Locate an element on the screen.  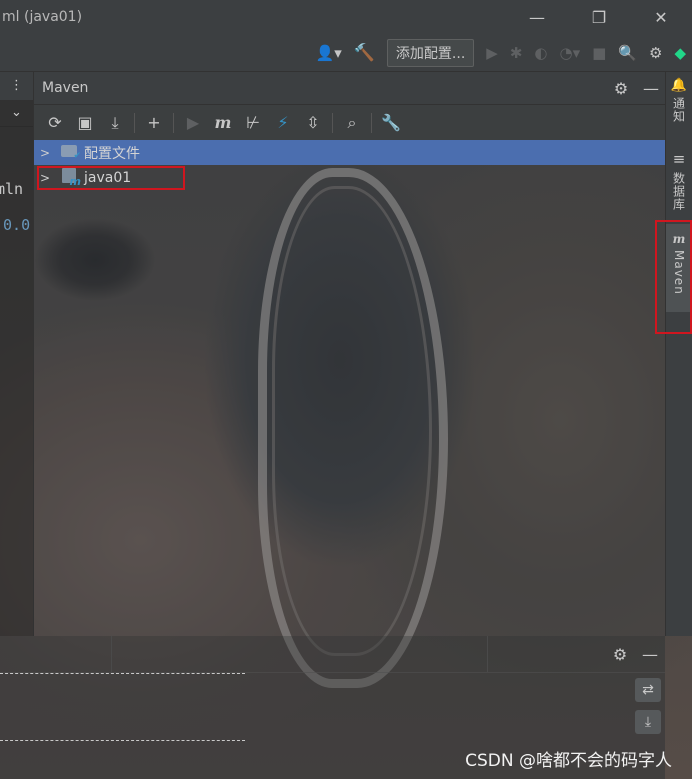
execute-goal-icon: m is located at coordinates (223, 122).